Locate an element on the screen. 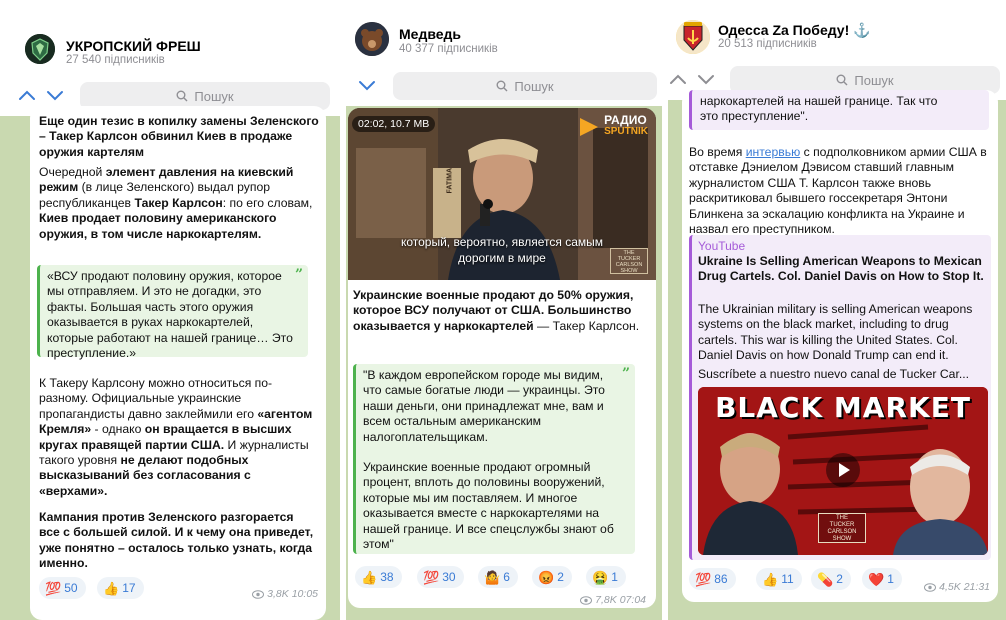 Image resolution: width=1006 pixels, height=620 pixels. thumbnail-title: BLACK MARKET is located at coordinates (843, 407).